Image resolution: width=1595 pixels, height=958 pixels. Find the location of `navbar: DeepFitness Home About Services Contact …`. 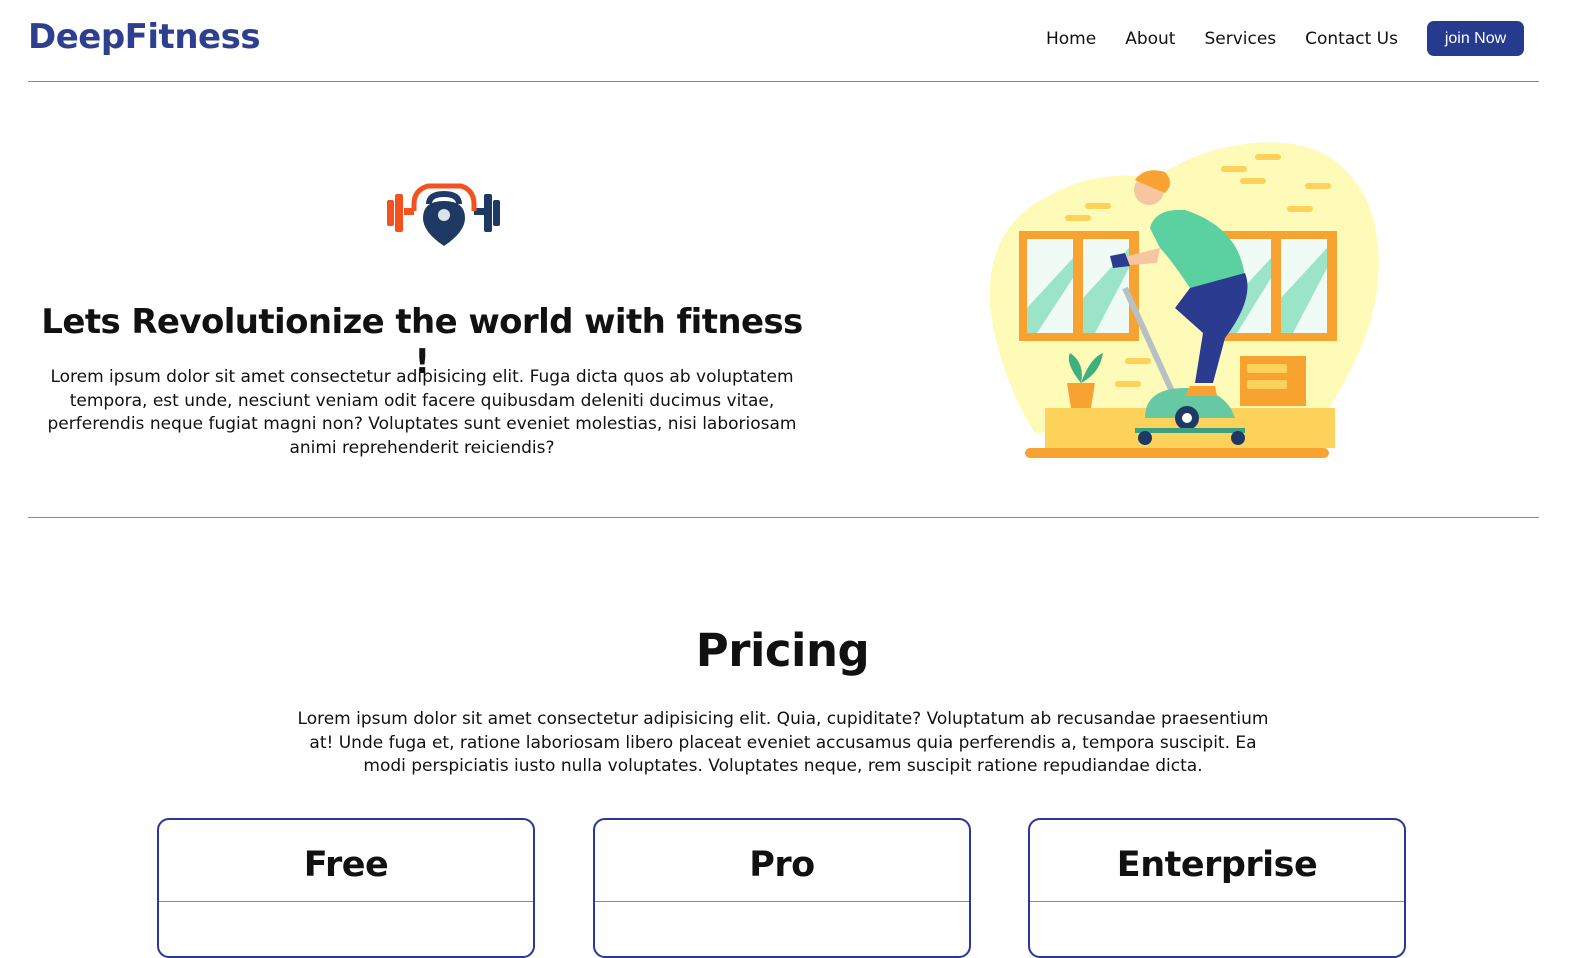

navbar: DeepFitness Home About Services Contact … is located at coordinates (783, 41).